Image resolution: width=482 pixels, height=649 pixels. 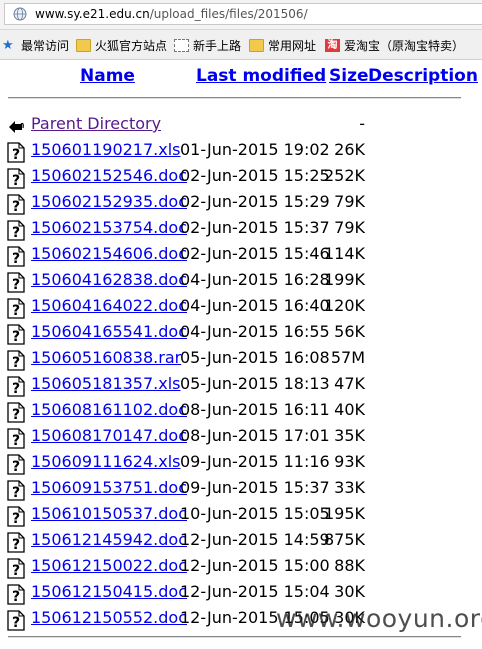 I want to click on file-link: 150608170147.doc, so click(x=109, y=435).